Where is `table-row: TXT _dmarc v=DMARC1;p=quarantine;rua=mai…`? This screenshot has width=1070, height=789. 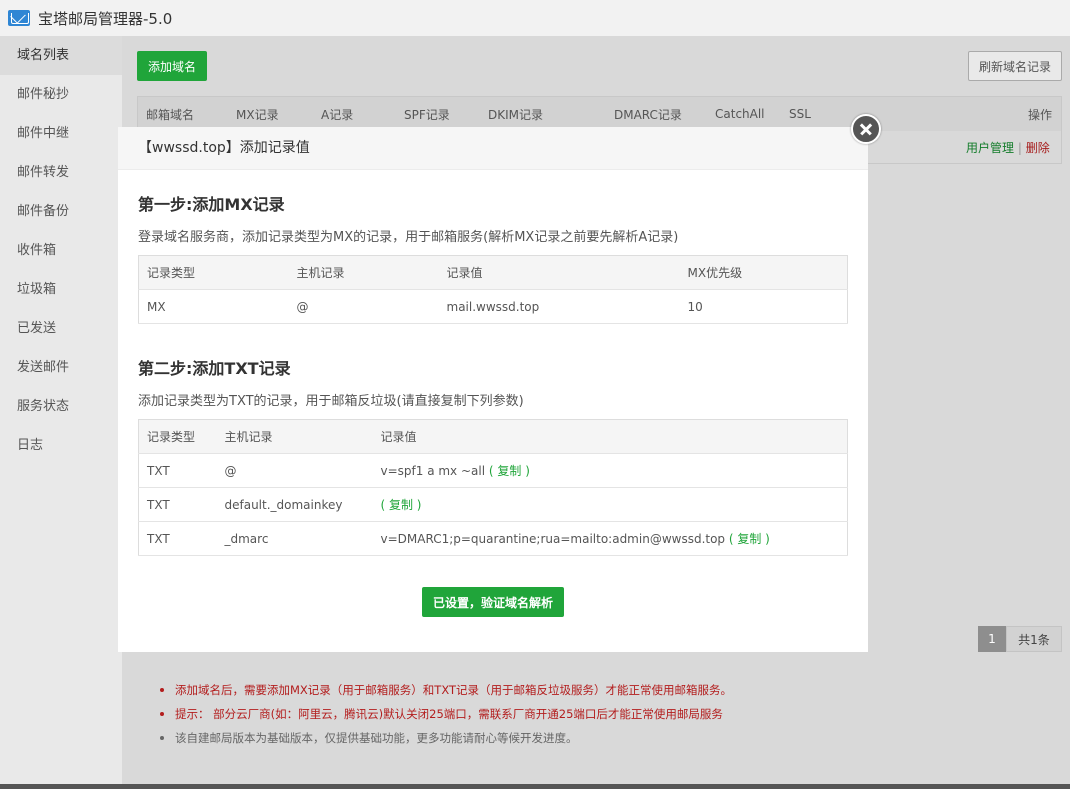
table-row: TXT _dmarc v=DMARC1;p=quarantine;rua=mai… is located at coordinates (493, 538).